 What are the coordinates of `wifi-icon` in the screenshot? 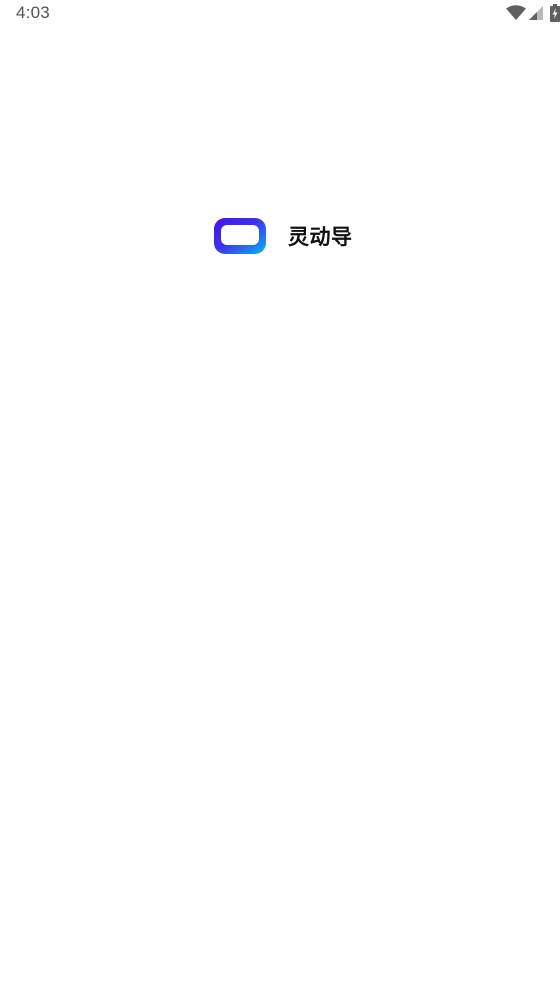 It's located at (516, 13).